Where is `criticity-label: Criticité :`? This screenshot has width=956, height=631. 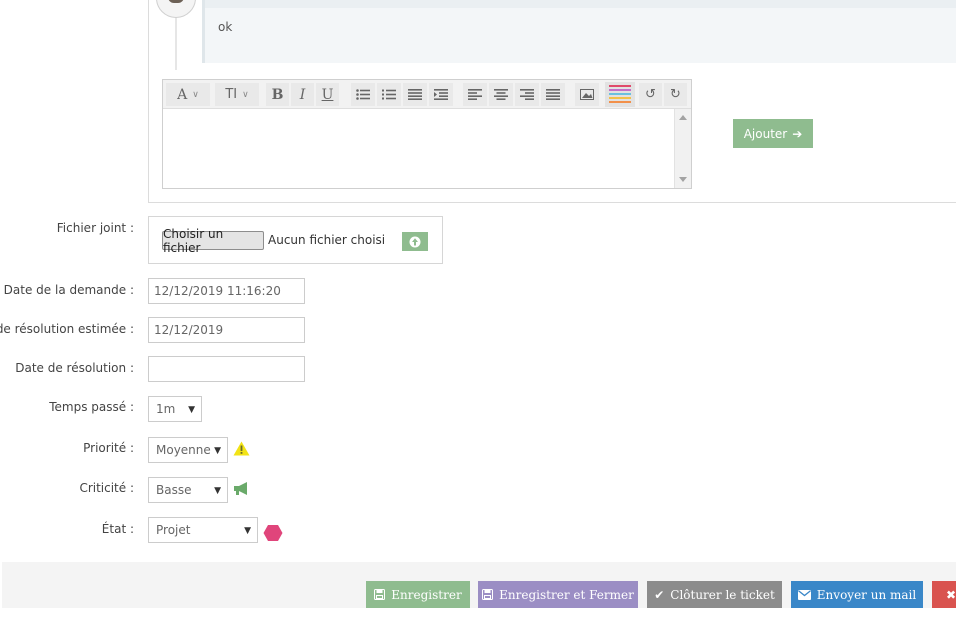 criticity-label: Criticité : is located at coordinates (106, 488).